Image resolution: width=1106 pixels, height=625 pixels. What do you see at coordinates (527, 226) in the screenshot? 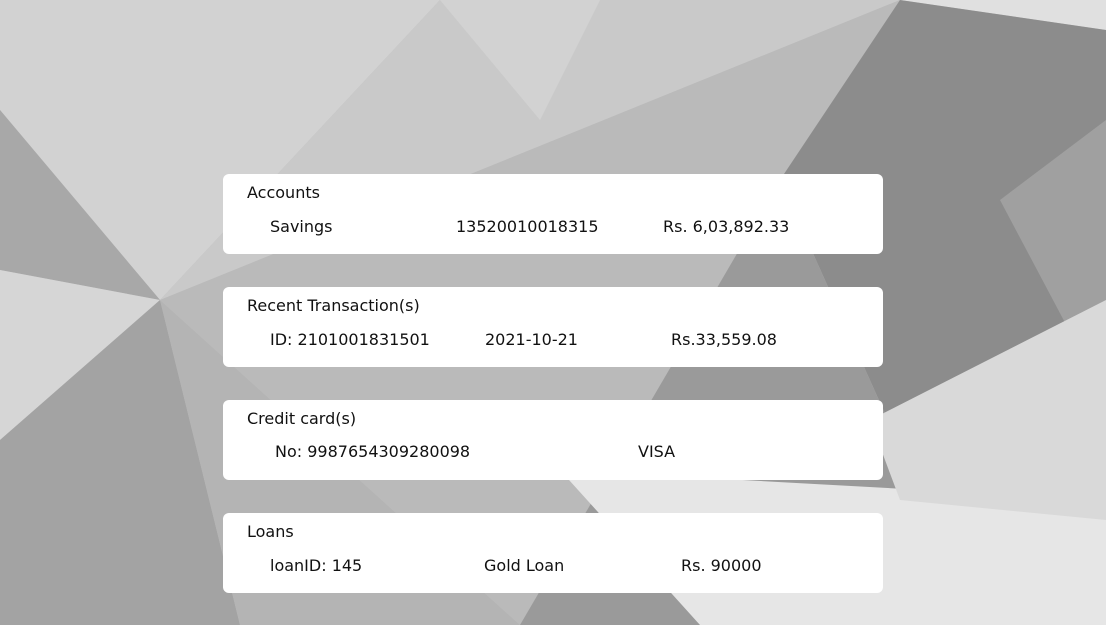
I see `account-number: 13520010018315` at bounding box center [527, 226].